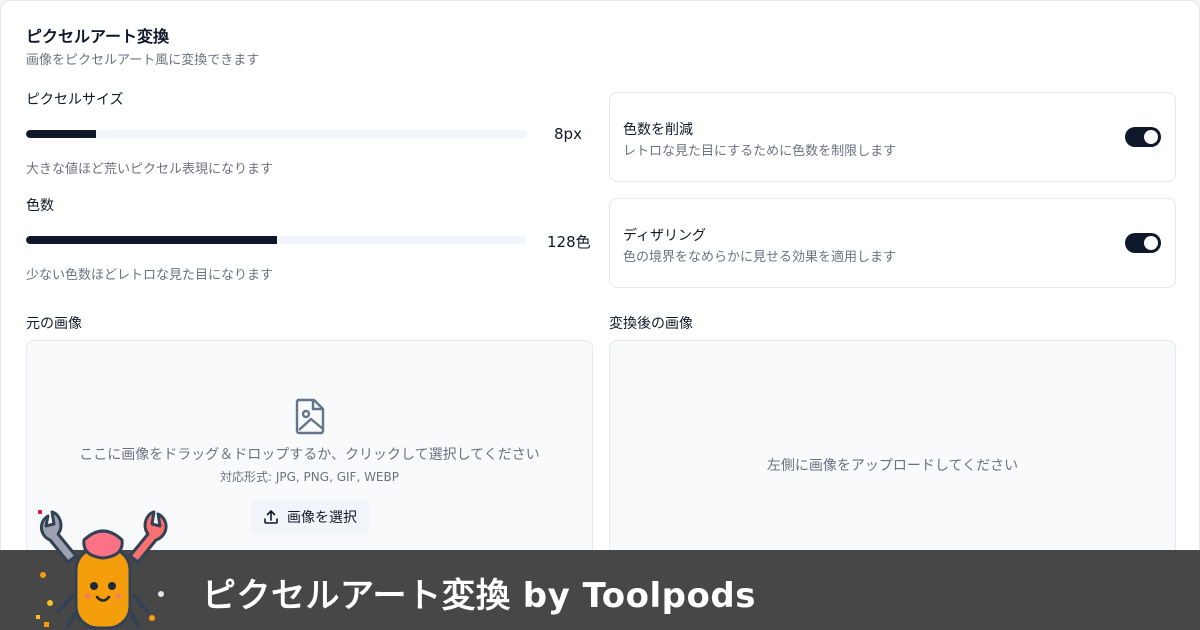 Image resolution: width=1200 pixels, height=630 pixels. What do you see at coordinates (309, 477) in the screenshot?
I see `supported-formats: 対応形式: JPG, PNG, GIF, WEBP` at bounding box center [309, 477].